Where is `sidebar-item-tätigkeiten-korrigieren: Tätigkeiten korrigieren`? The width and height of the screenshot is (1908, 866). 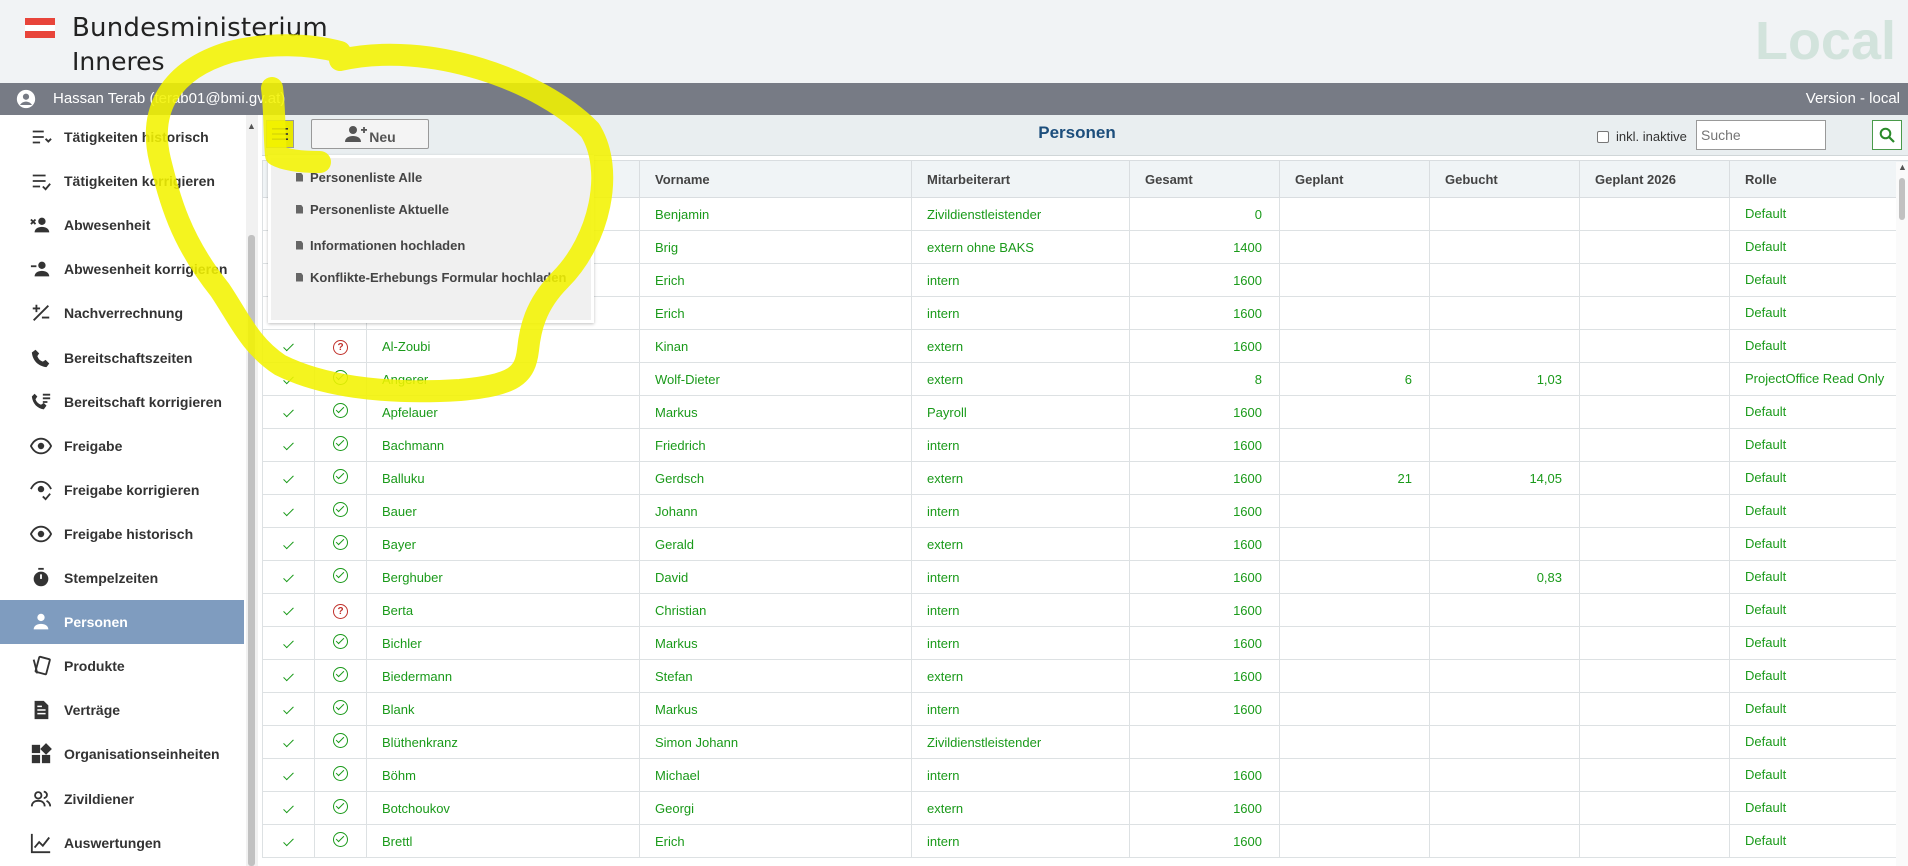
sidebar-item-tätigkeiten-korrigieren: Tätigkeiten korrigieren is located at coordinates (122, 181).